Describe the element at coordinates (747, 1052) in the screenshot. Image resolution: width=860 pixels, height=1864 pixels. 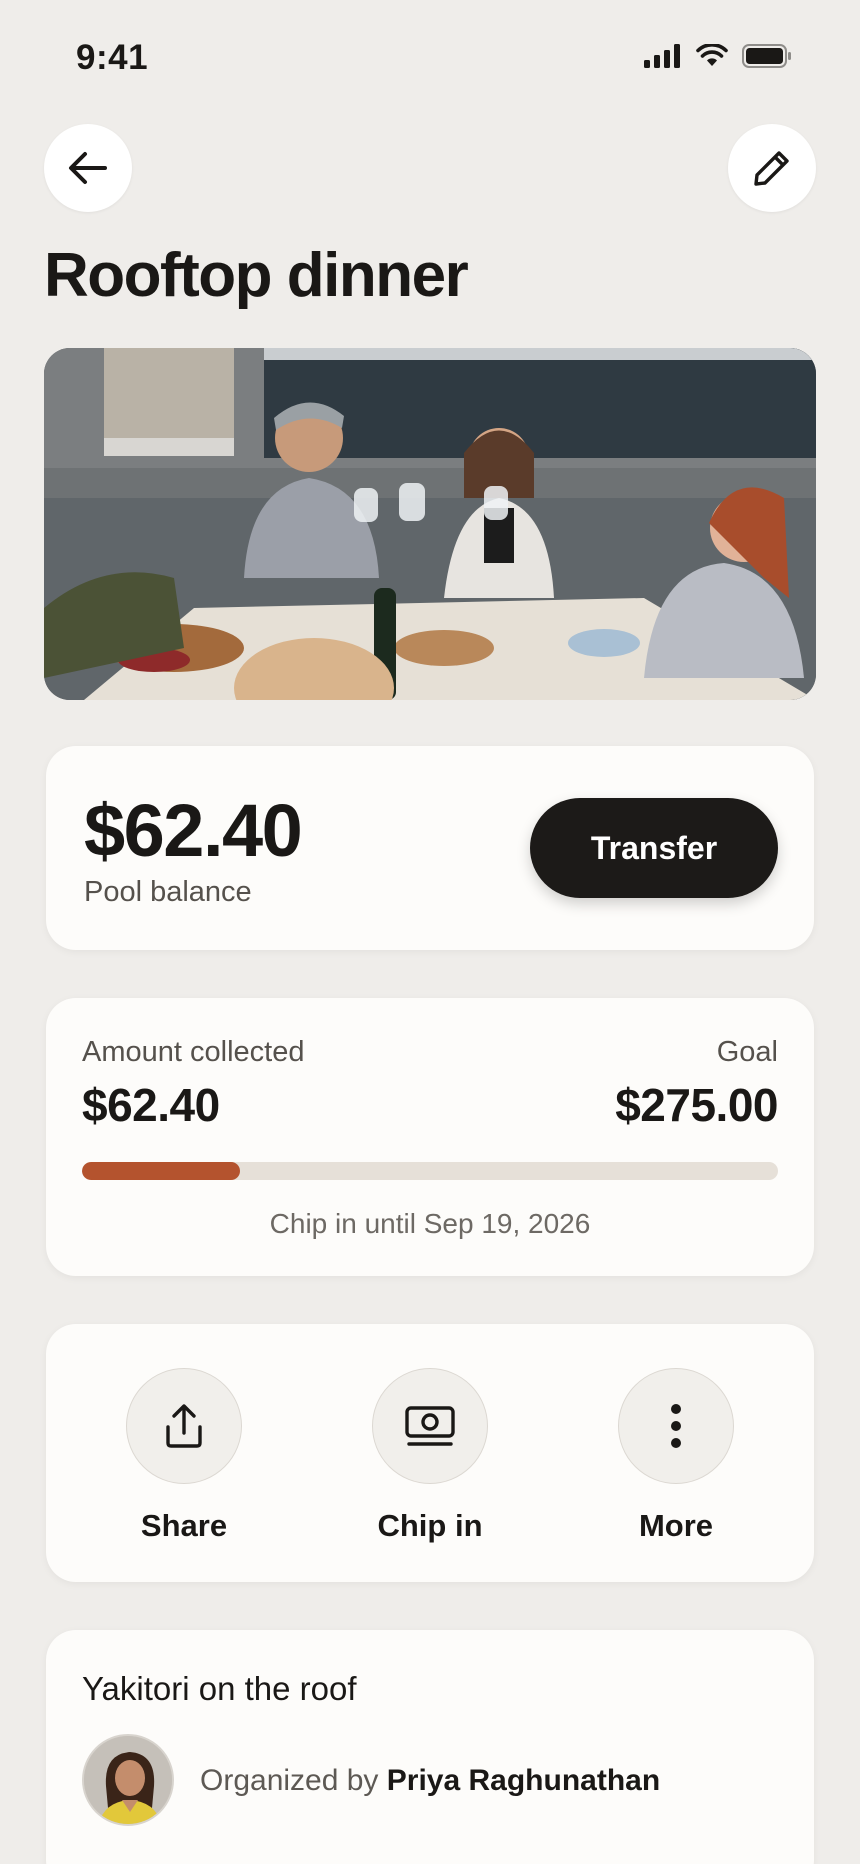
I see `goal-label: Goal` at that location.